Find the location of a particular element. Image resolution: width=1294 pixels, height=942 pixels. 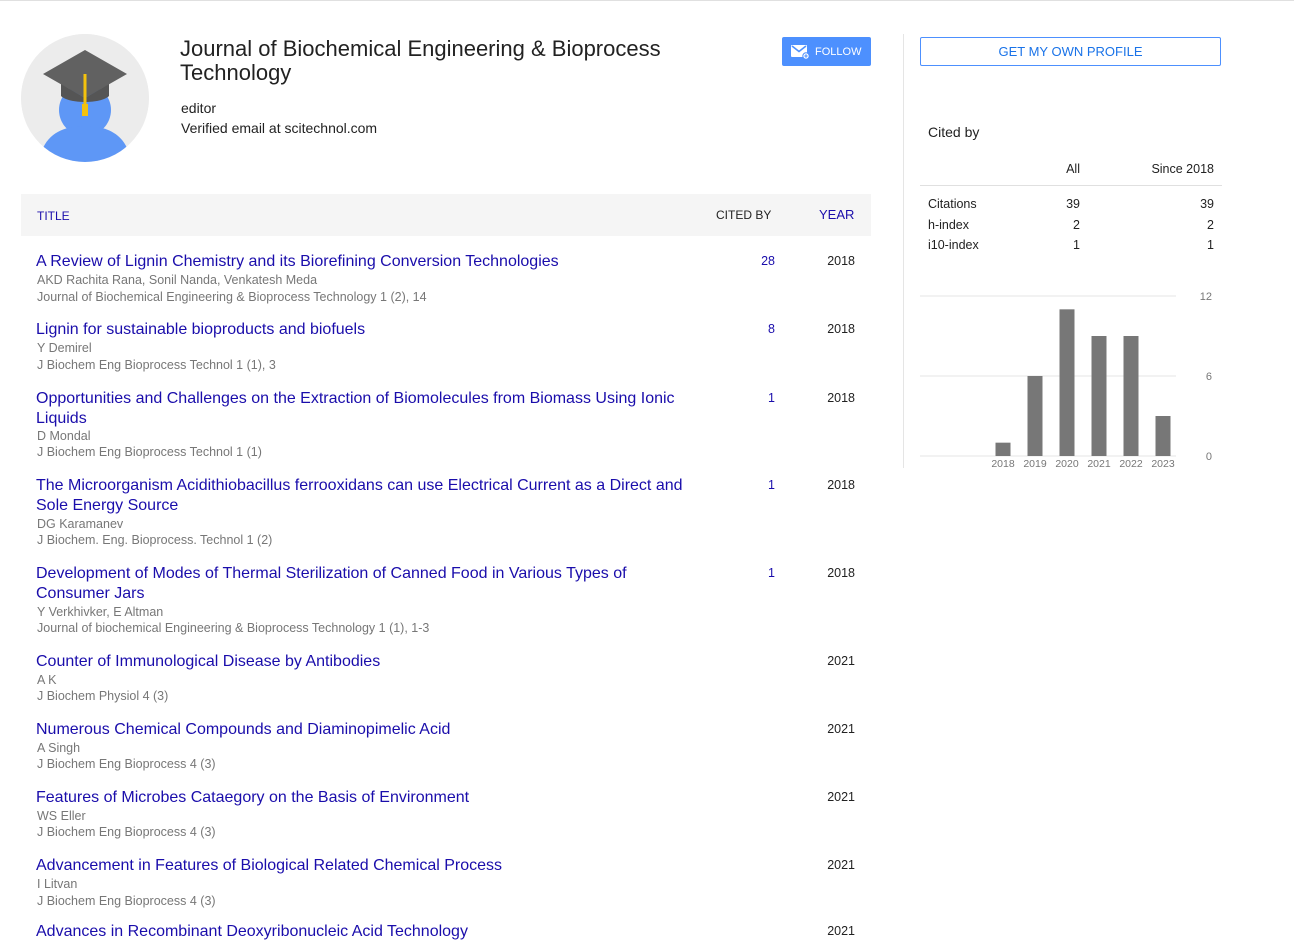

sort-by-cited: CITED BY is located at coordinates (743, 215).